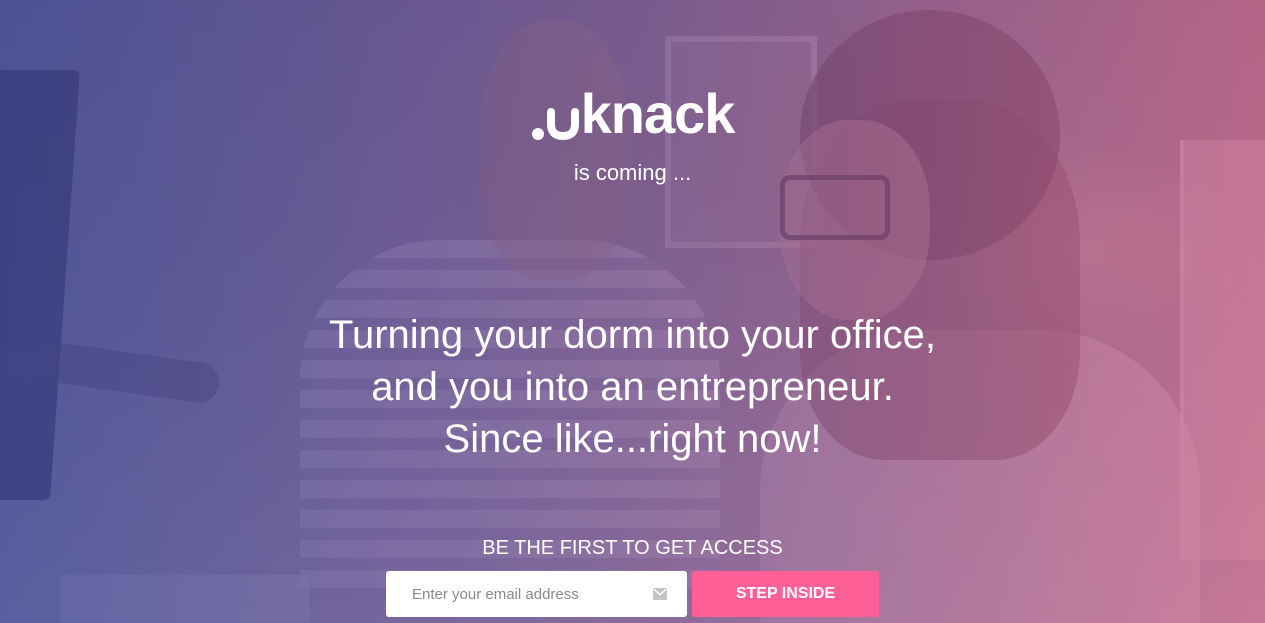  Describe the element at coordinates (632, 335) in the screenshot. I see `headline-line-1: Turning your dorm into your office,` at that location.